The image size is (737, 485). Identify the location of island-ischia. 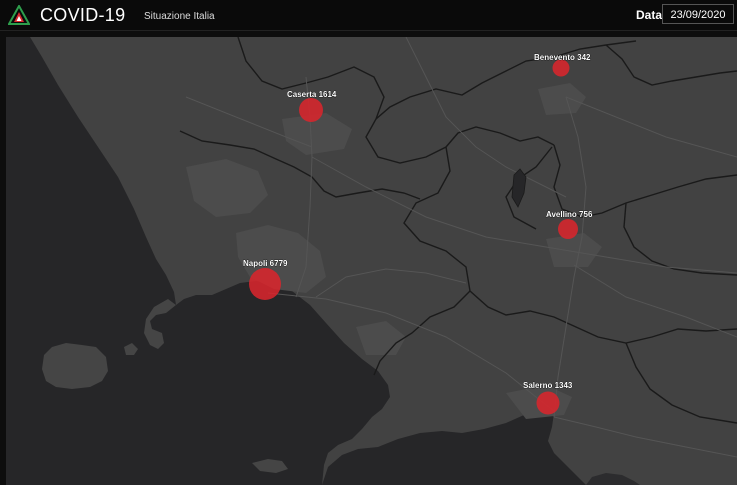
(75, 366).